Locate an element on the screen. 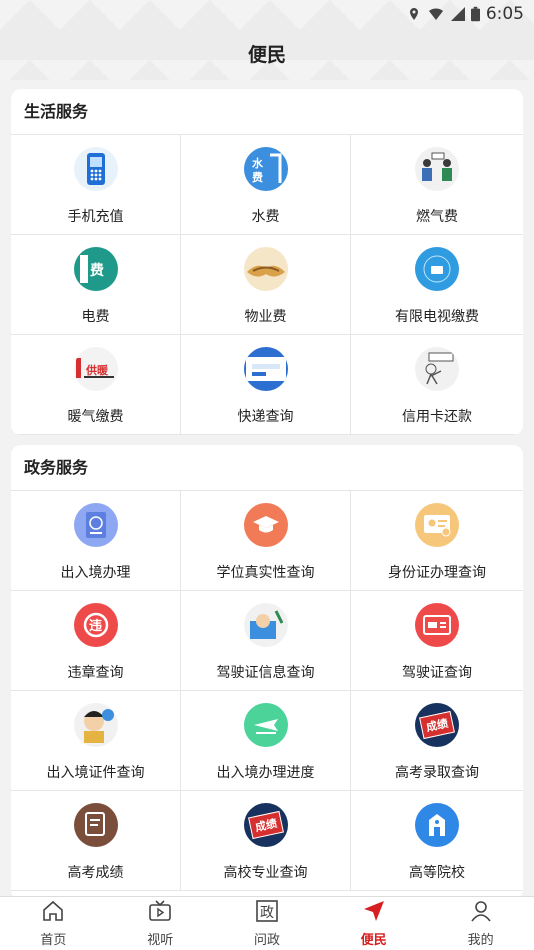 The height and width of the screenshot is (950, 534). life-service-item-label: 燃气费 is located at coordinates (437, 217).